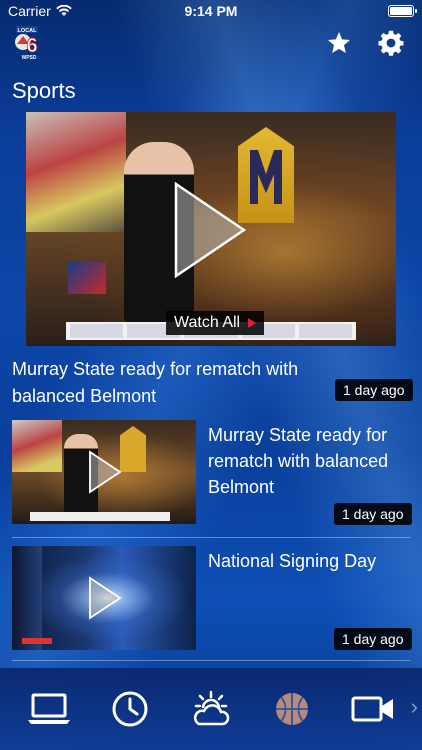  I want to click on header-actions, so click(365, 43).